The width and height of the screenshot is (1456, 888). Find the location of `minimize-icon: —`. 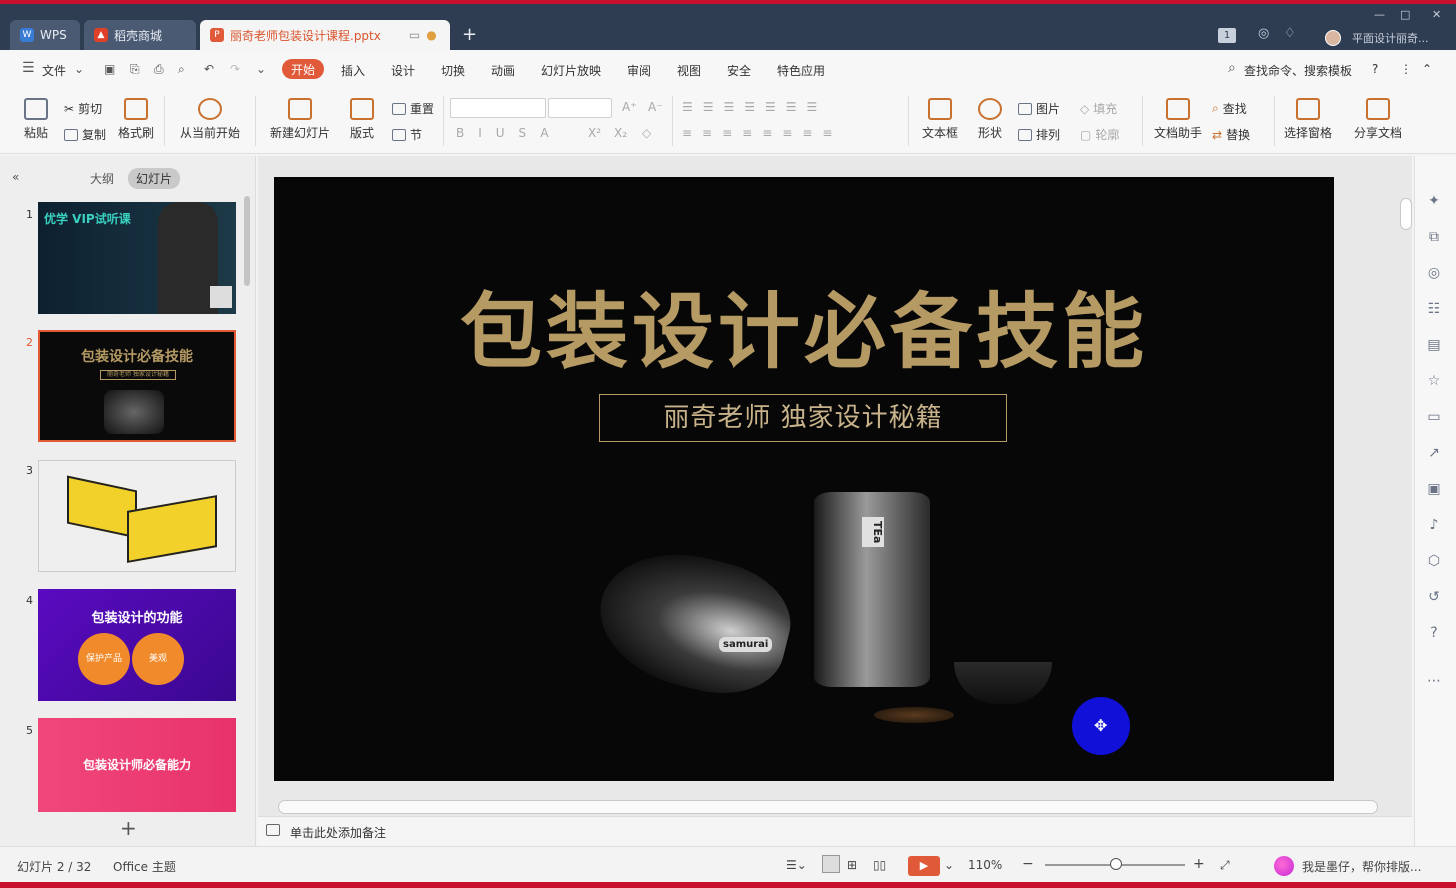

minimize-icon: — is located at coordinates (1379, 14).